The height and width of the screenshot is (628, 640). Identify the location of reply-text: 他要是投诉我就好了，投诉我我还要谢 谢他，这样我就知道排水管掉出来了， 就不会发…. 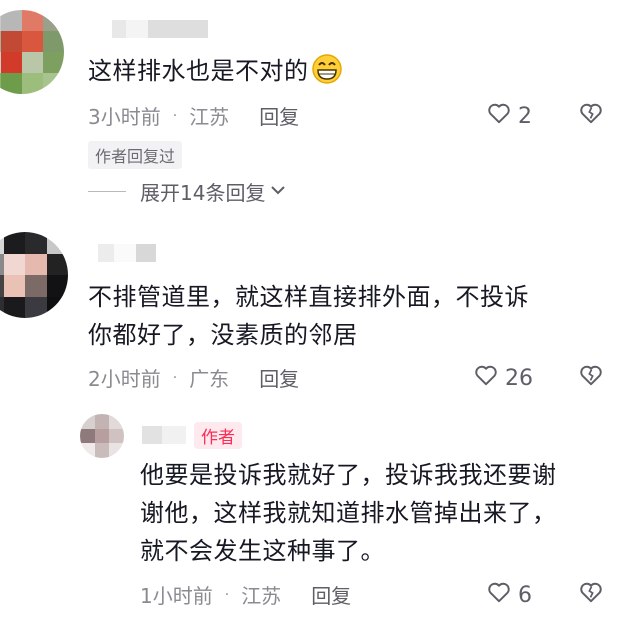
(348, 513).